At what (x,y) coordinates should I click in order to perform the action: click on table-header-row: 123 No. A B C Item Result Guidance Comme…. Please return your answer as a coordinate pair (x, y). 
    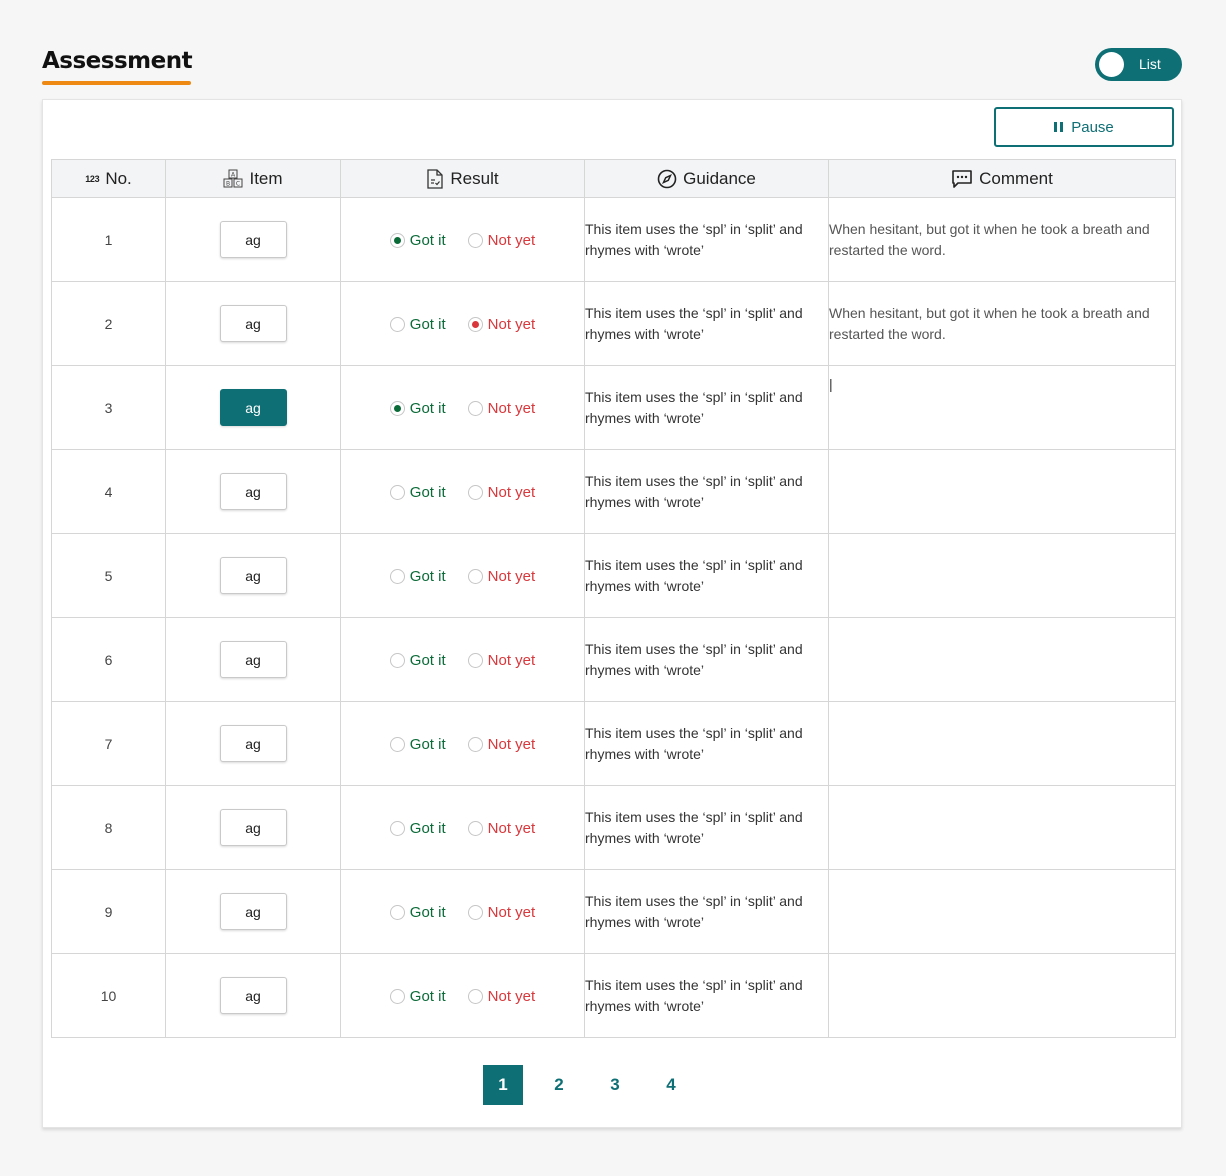
    Looking at the image, I should click on (613, 178).